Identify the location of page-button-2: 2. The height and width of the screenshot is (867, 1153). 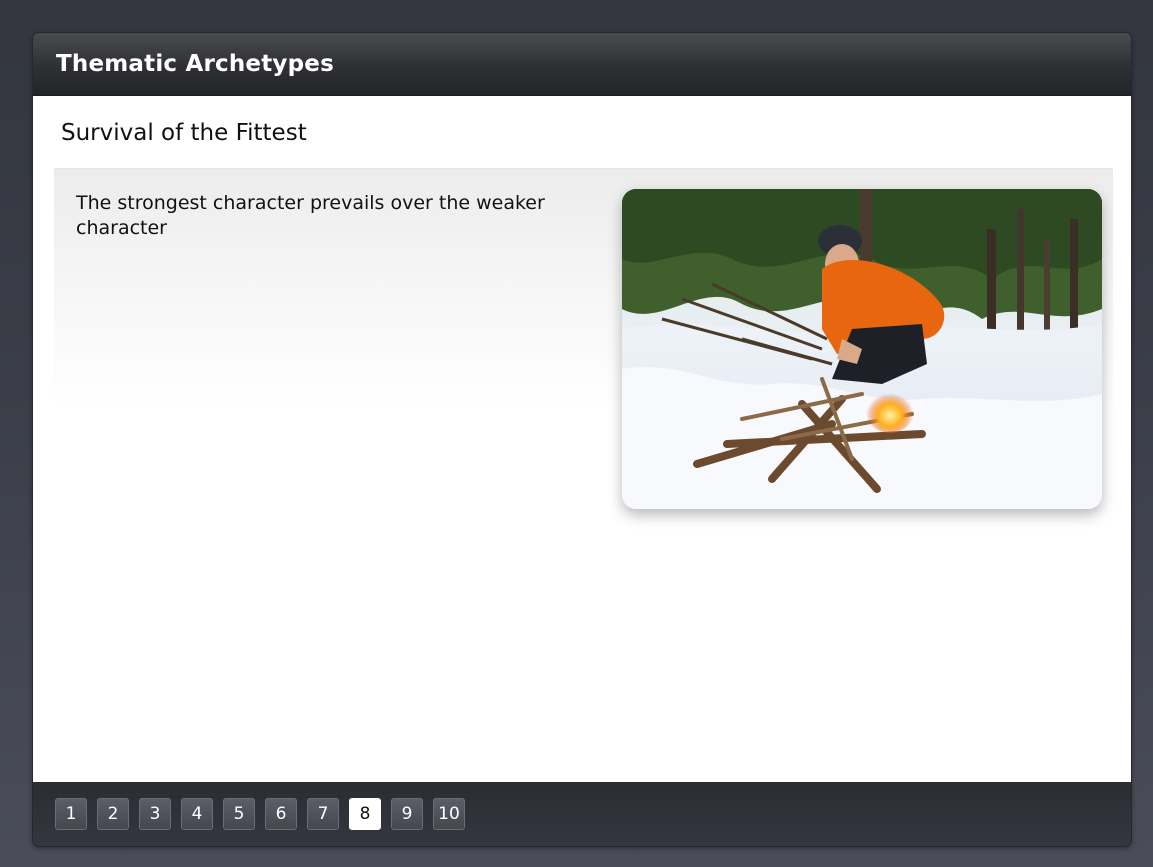
(113, 814).